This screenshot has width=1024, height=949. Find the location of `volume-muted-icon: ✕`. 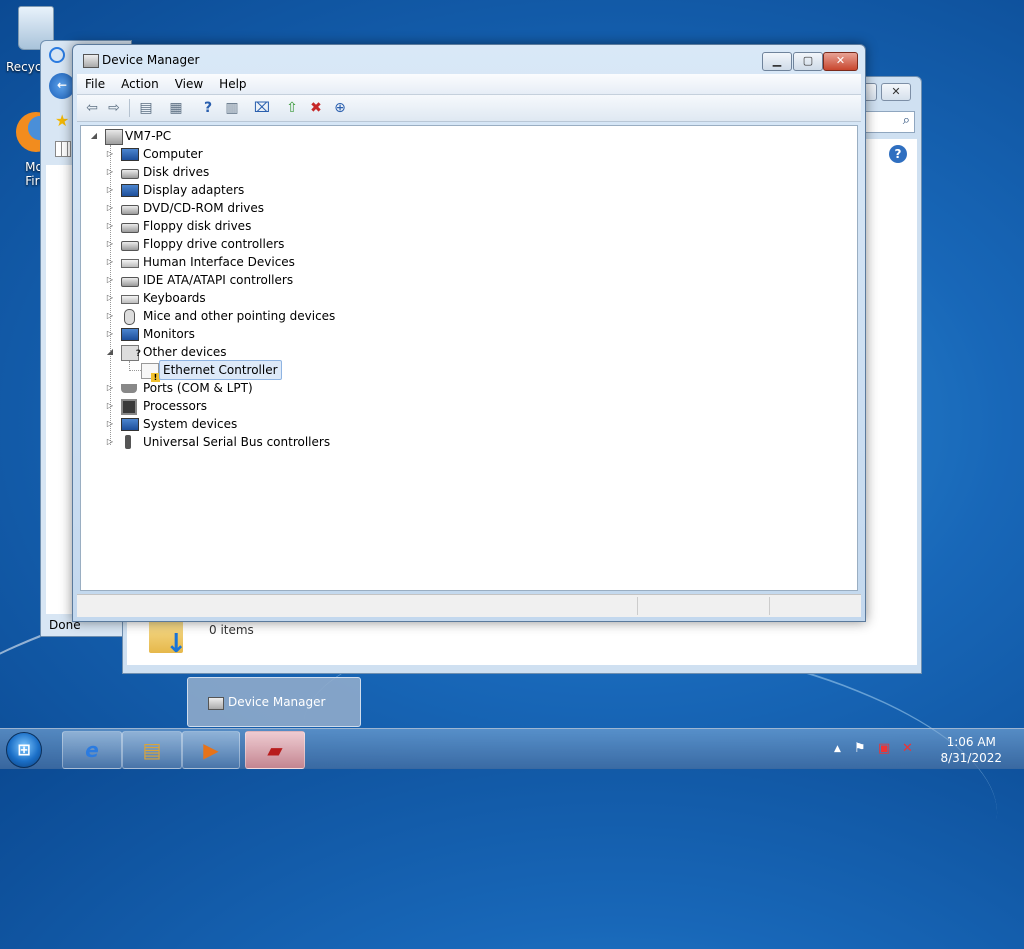

volume-muted-icon: ✕ is located at coordinates (907, 748).